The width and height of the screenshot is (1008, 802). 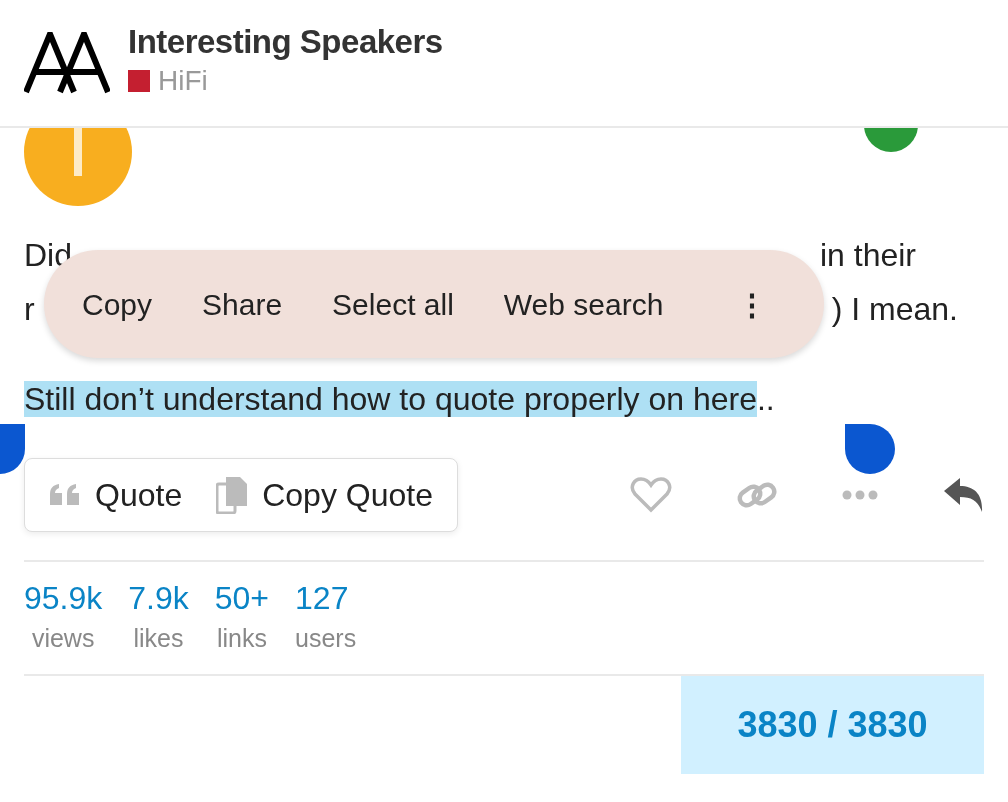 I want to click on quote-button: Quote, so click(x=116, y=495).